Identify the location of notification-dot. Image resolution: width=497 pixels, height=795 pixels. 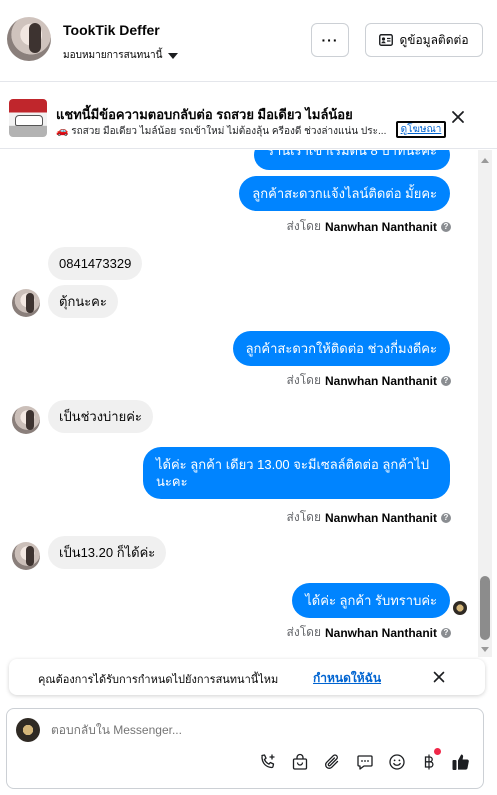
(437, 751).